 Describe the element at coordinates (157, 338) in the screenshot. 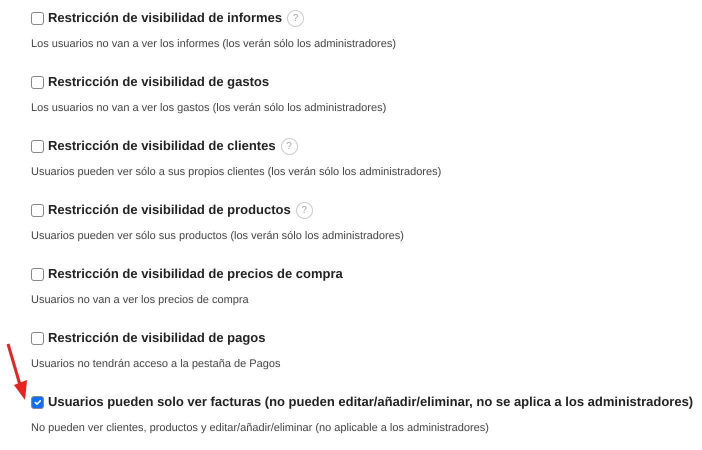

I see `setting-label: Restricción de visibilidad de pagos` at that location.